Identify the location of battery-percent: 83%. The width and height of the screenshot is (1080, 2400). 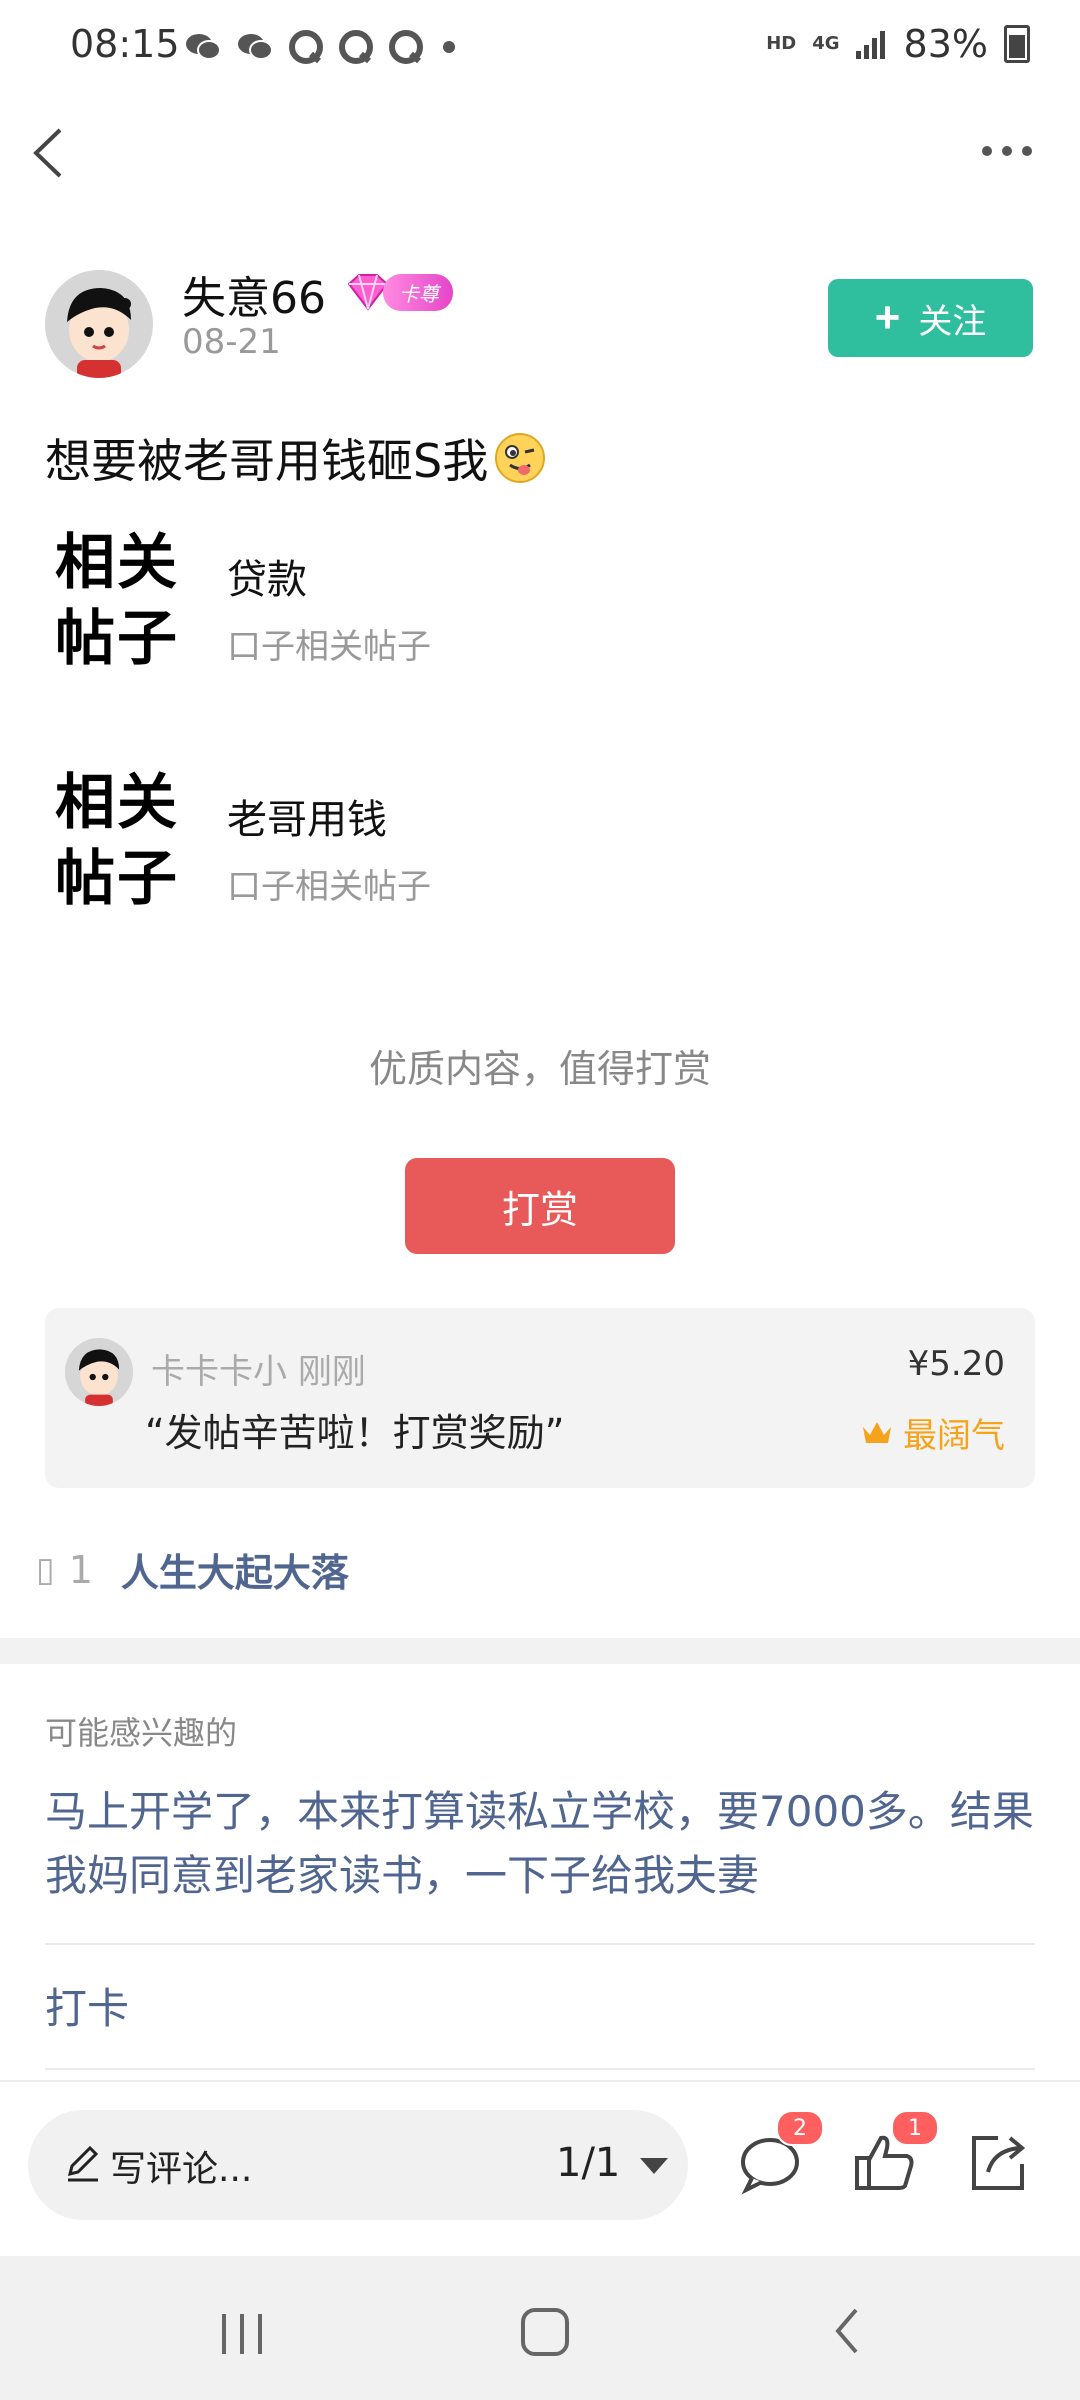
(945, 44).